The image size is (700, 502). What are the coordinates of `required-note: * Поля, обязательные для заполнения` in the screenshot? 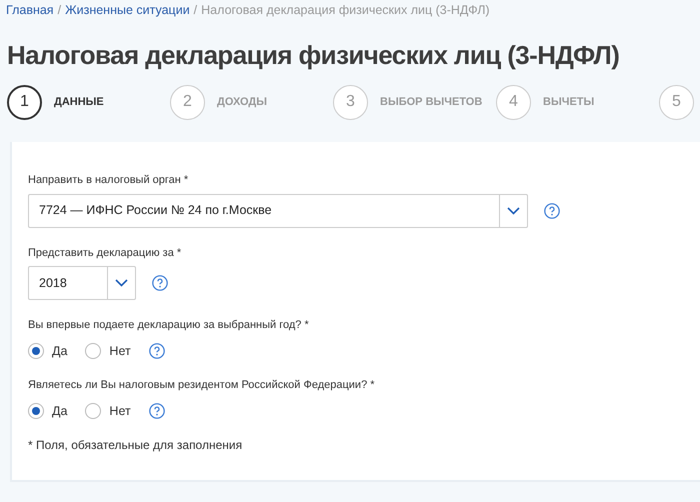 It's located at (136, 445).